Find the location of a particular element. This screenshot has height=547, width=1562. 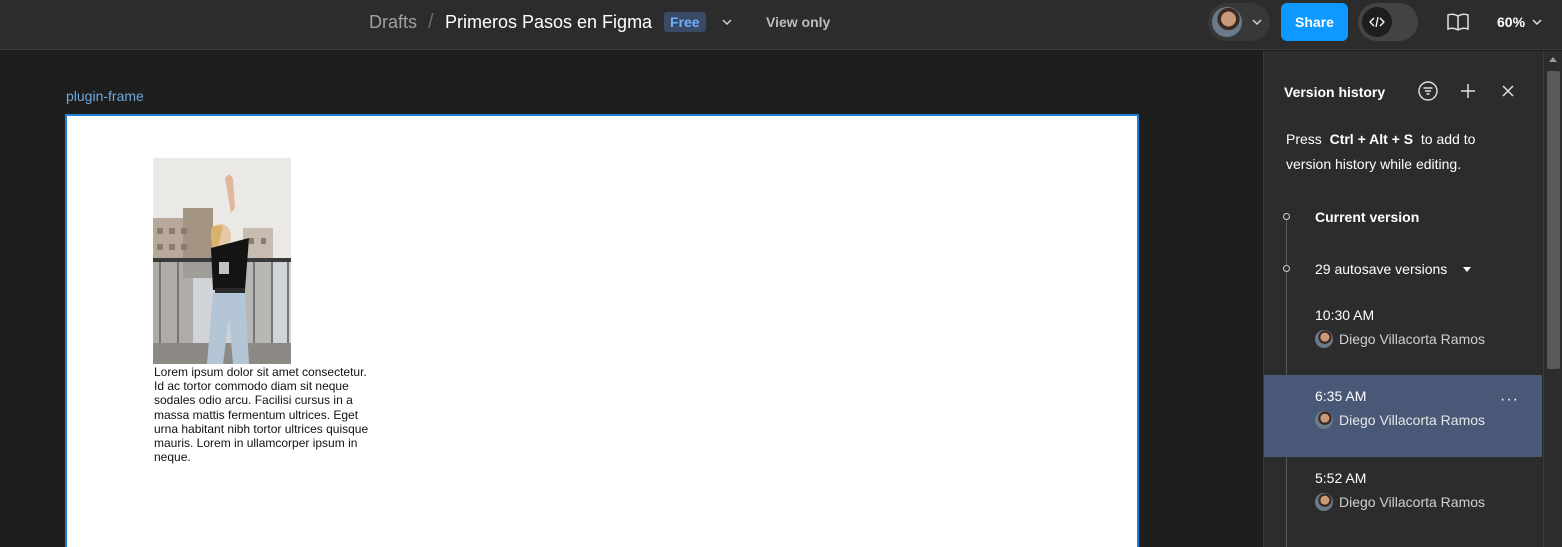

version-time: 6:35 AM is located at coordinates (1341, 396).